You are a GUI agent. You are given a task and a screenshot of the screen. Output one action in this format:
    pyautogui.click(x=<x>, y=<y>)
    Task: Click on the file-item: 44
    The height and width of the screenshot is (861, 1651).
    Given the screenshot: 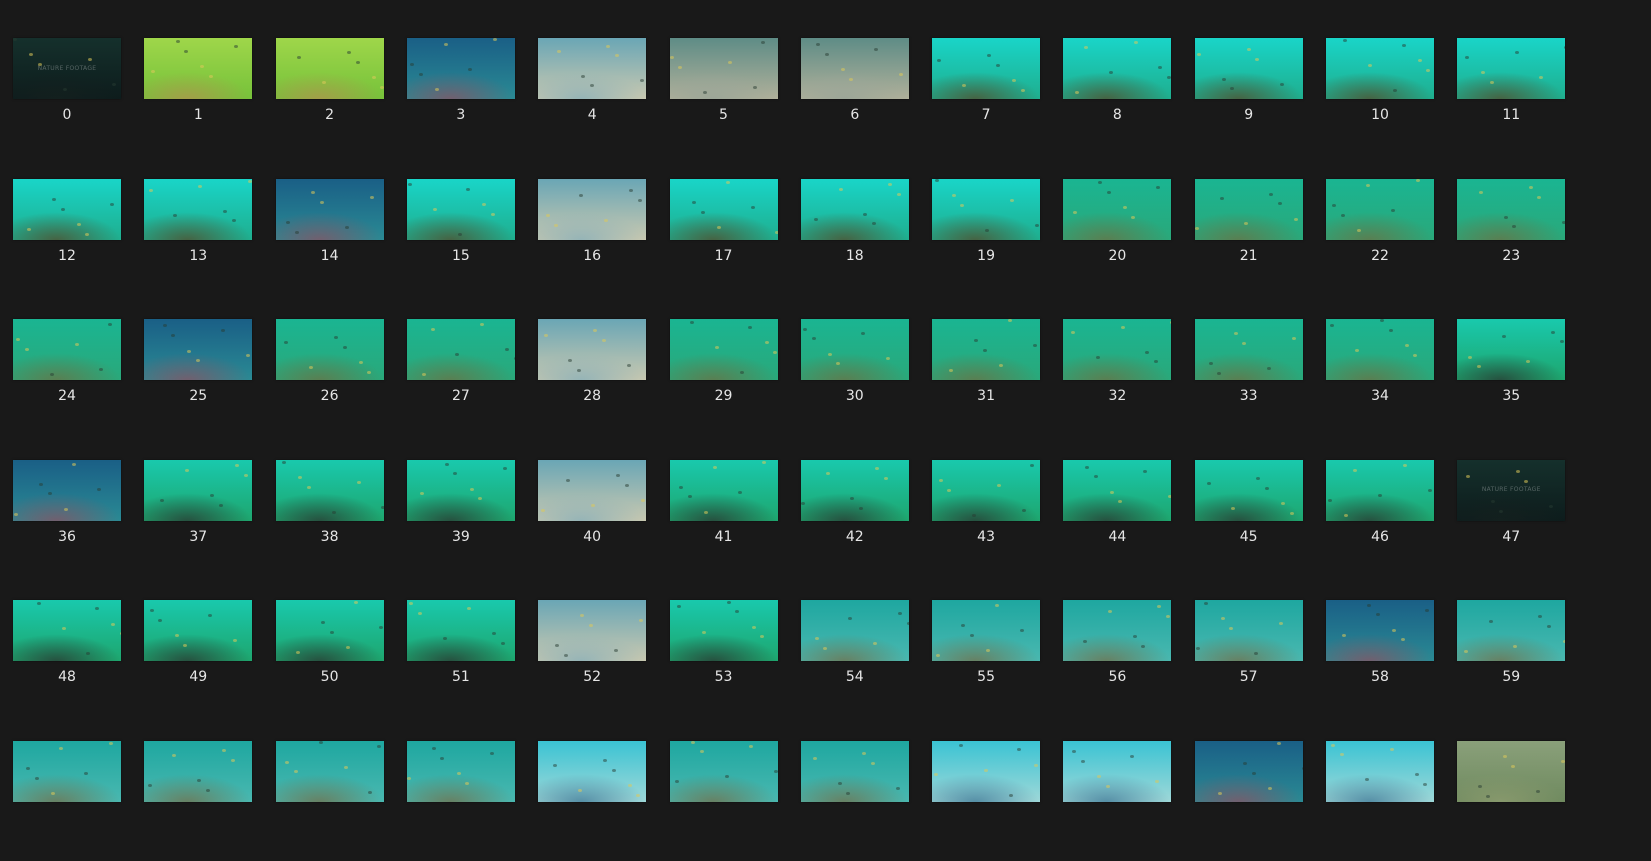 What is the action you would take?
    pyautogui.click(x=1132, y=519)
    